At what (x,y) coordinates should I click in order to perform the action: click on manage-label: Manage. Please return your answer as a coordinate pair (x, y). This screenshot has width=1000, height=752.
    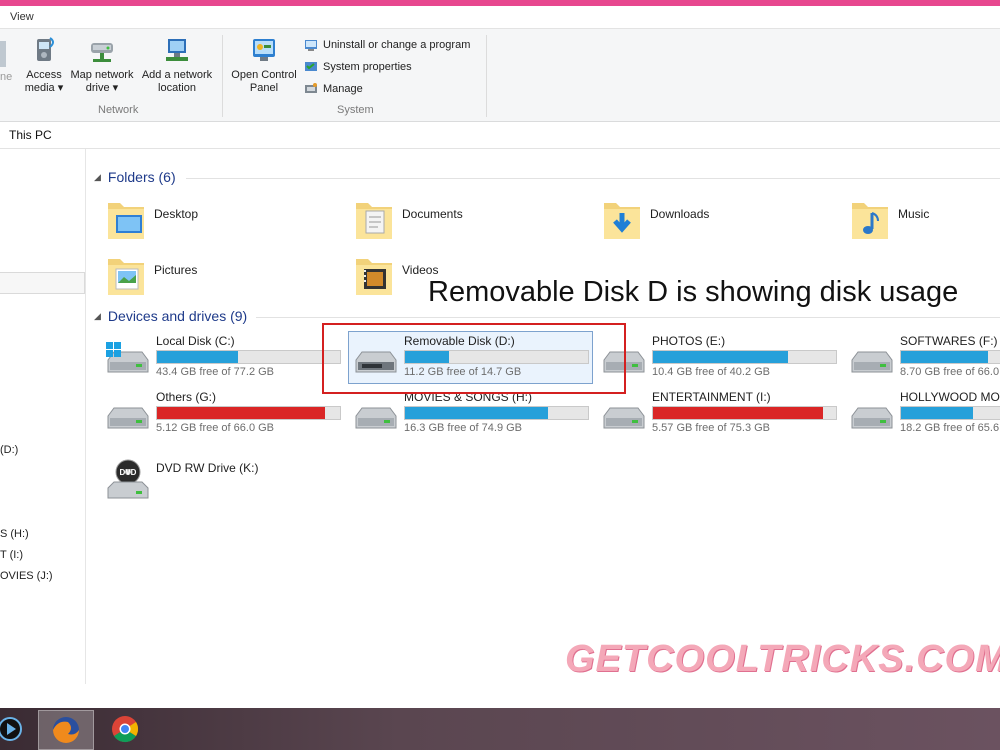
    Looking at the image, I should click on (343, 89).